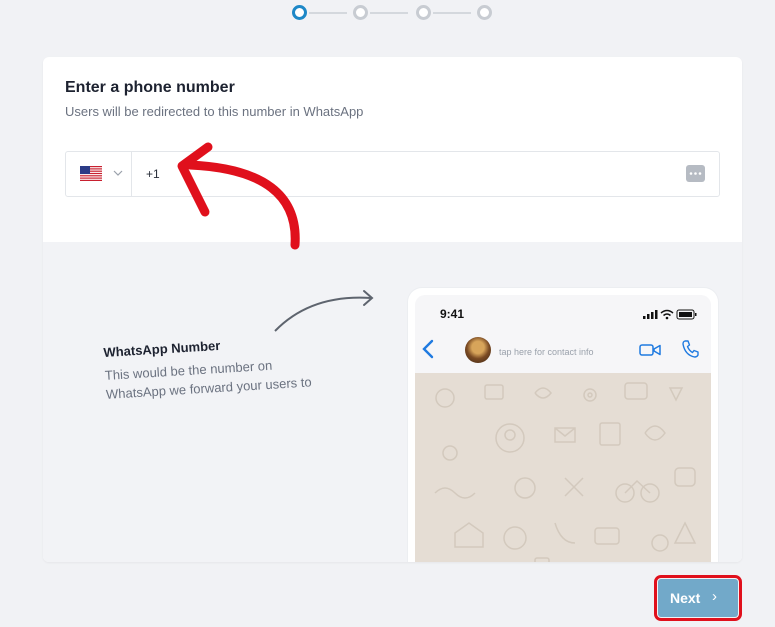 The image size is (775, 627). Describe the element at coordinates (299, 12) in the screenshot. I see `step-1-indicator` at that location.